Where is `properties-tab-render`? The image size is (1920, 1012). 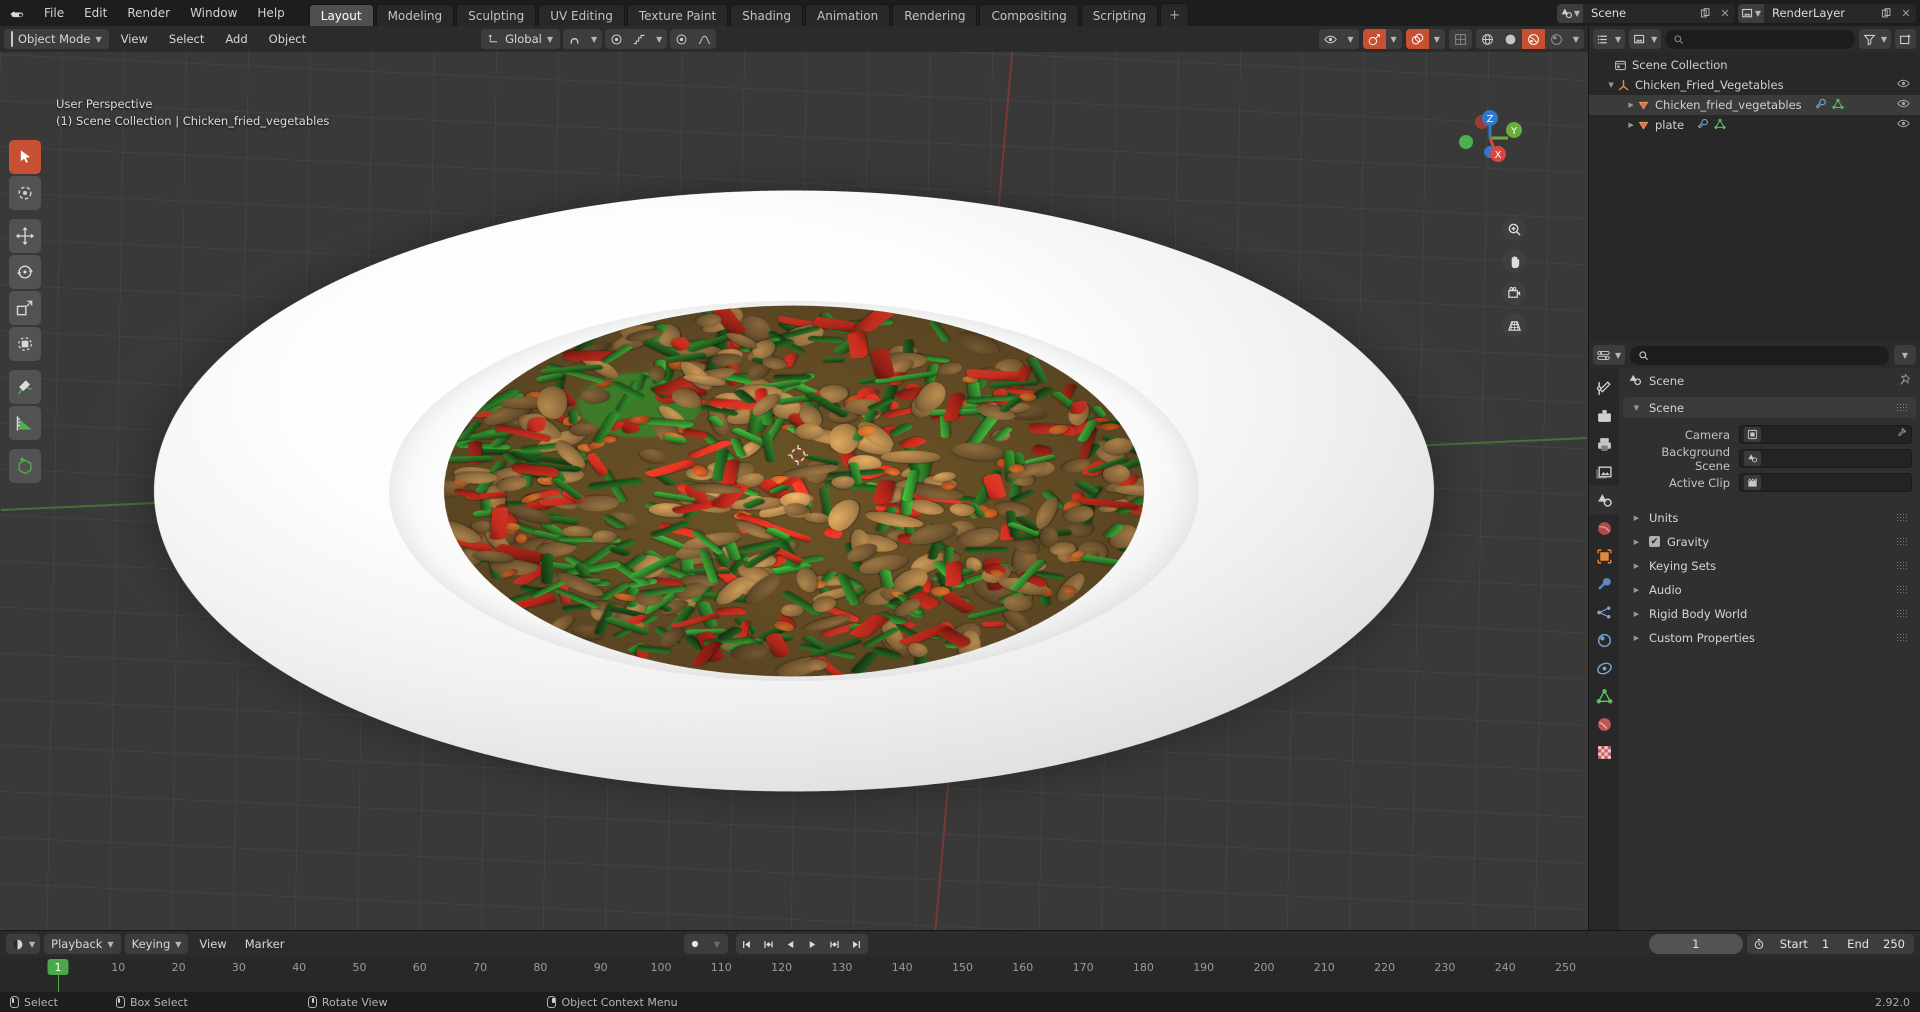
properties-tab-render is located at coordinates (1604, 416).